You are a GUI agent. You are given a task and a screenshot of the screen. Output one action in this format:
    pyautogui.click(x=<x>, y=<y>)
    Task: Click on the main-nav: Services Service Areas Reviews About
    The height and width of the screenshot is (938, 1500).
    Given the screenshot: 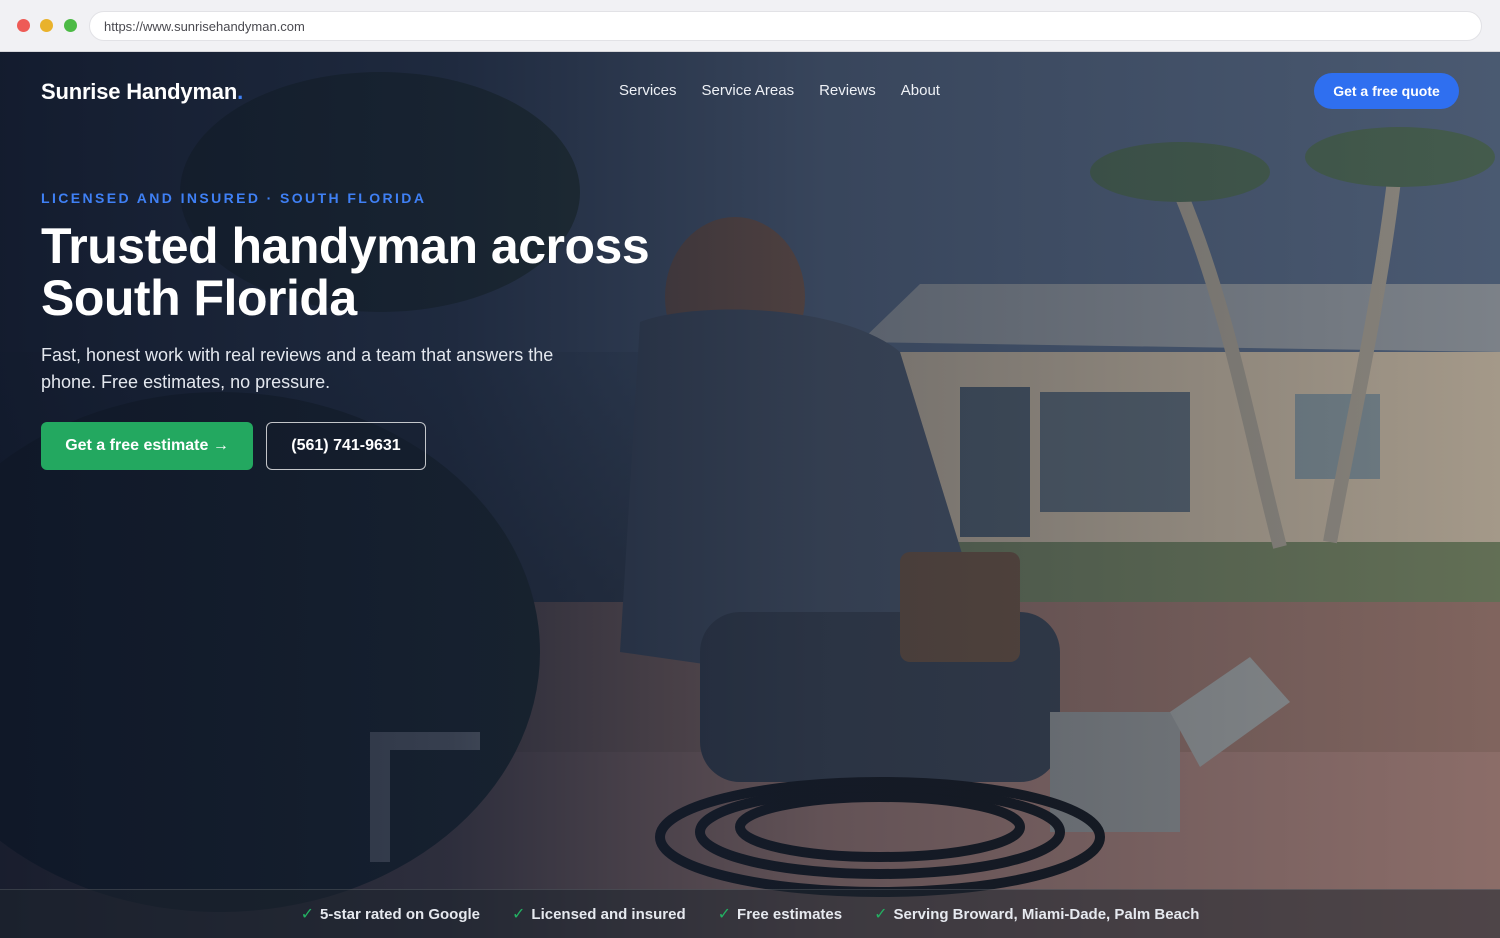 What is the action you would take?
    pyautogui.click(x=779, y=90)
    